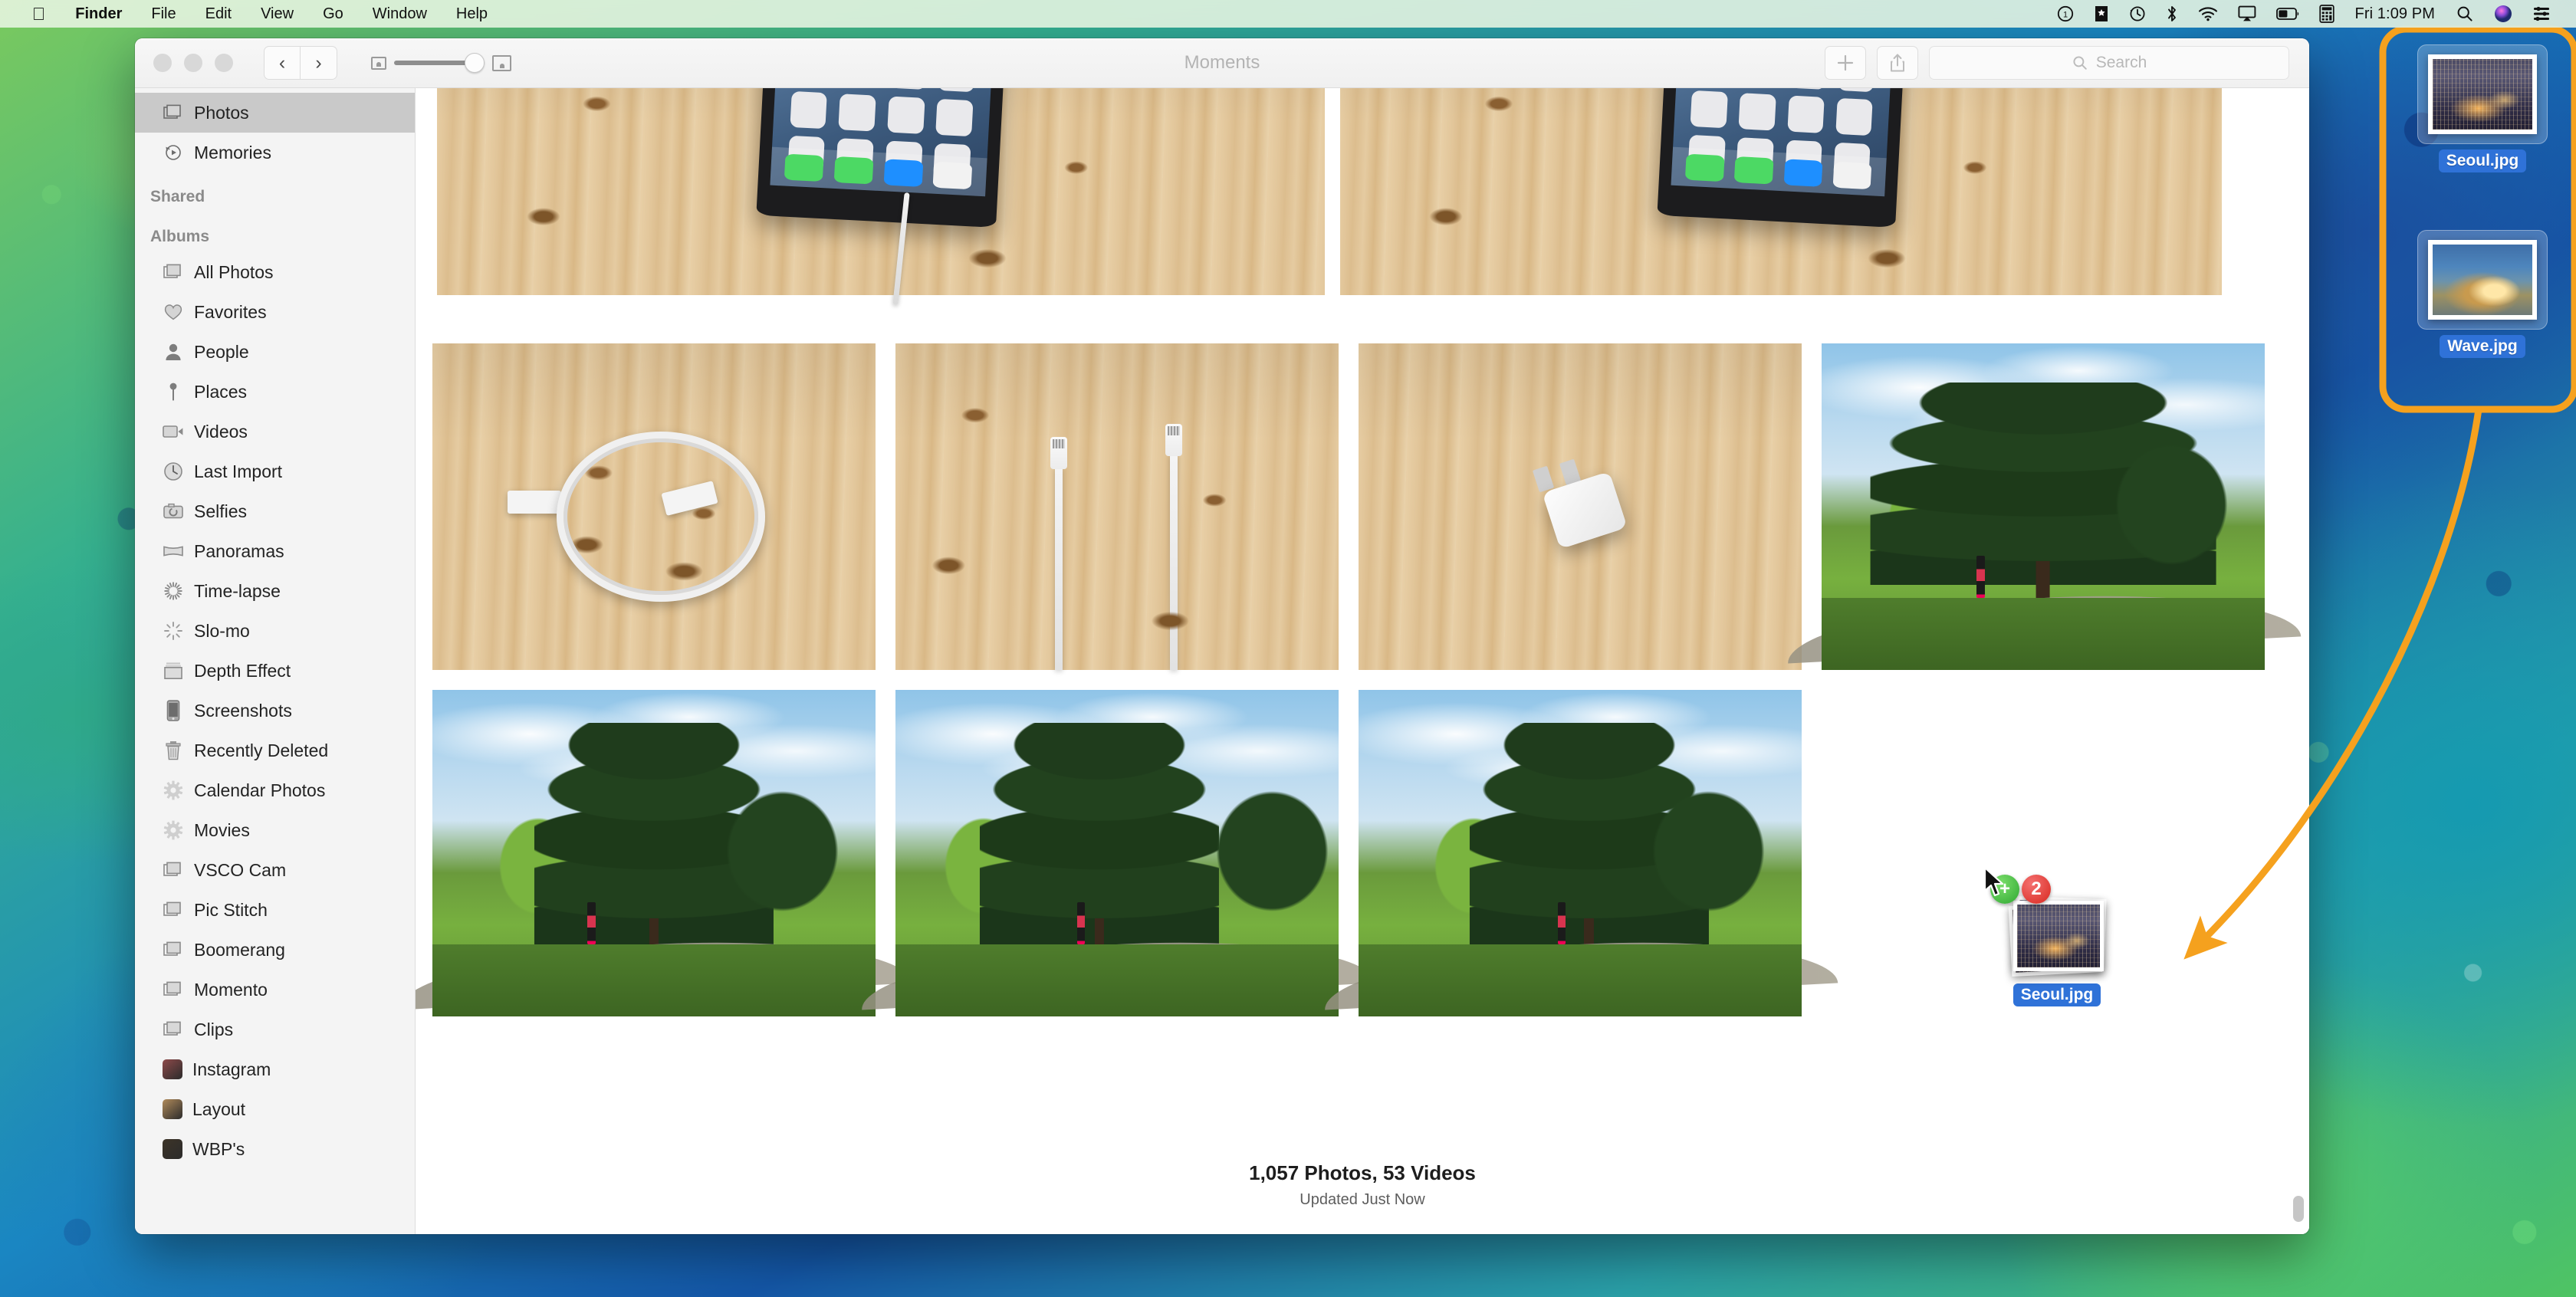  I want to click on share-button, so click(1898, 63).